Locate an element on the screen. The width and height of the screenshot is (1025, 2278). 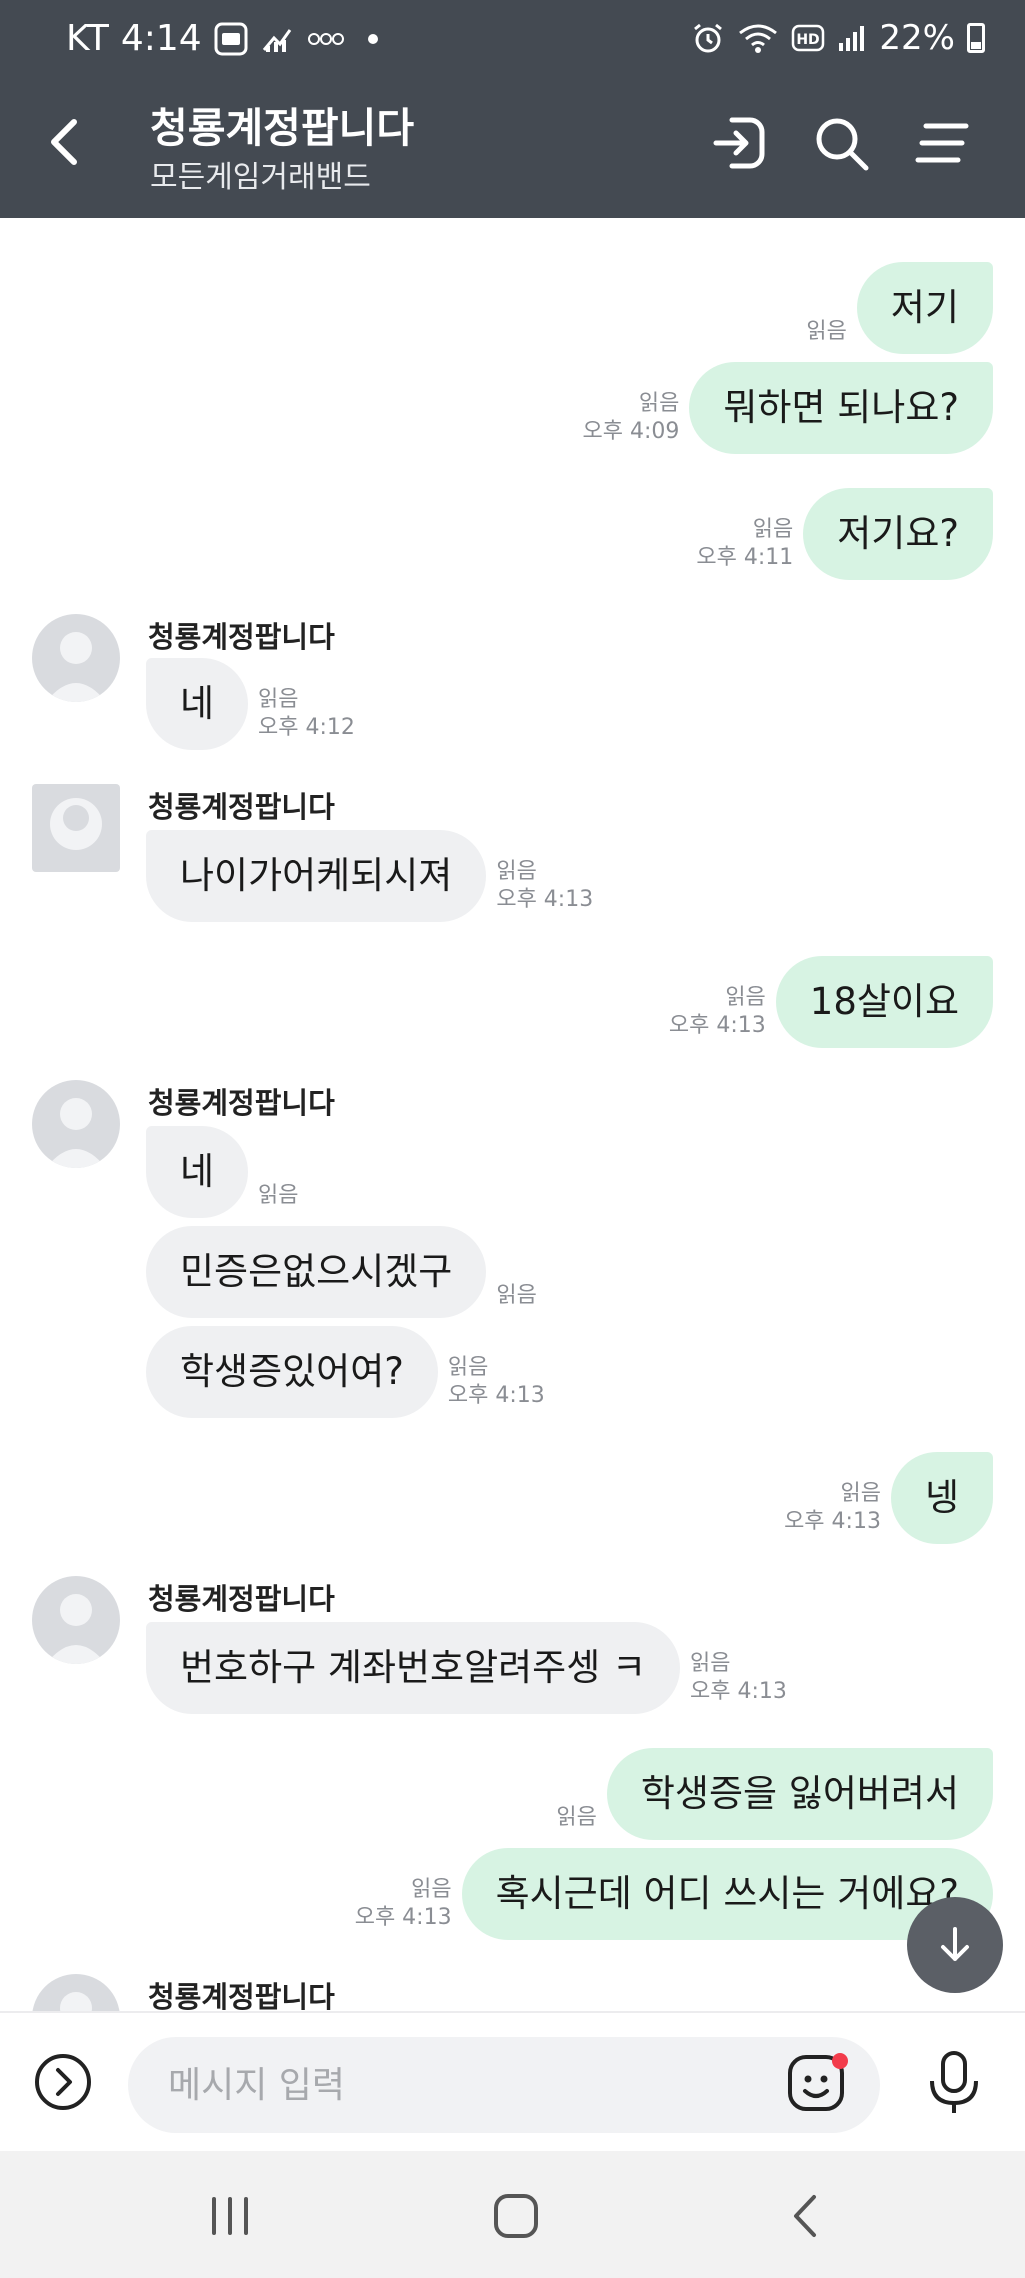
incoming-message: 네 읽음오후 4:12 is located at coordinates (250, 704).